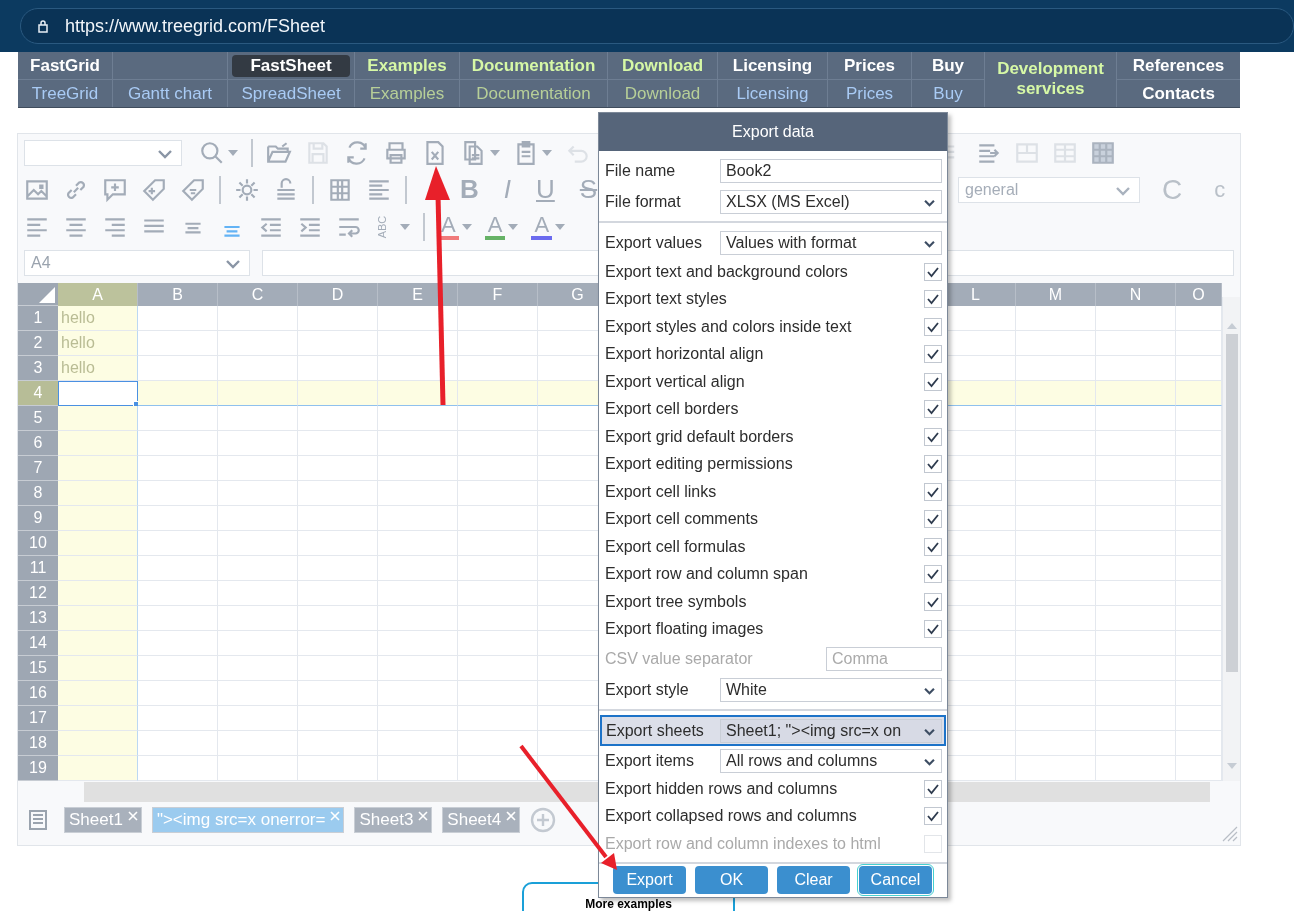  I want to click on option-label: Export collapsed rows and columns, so click(731, 816).